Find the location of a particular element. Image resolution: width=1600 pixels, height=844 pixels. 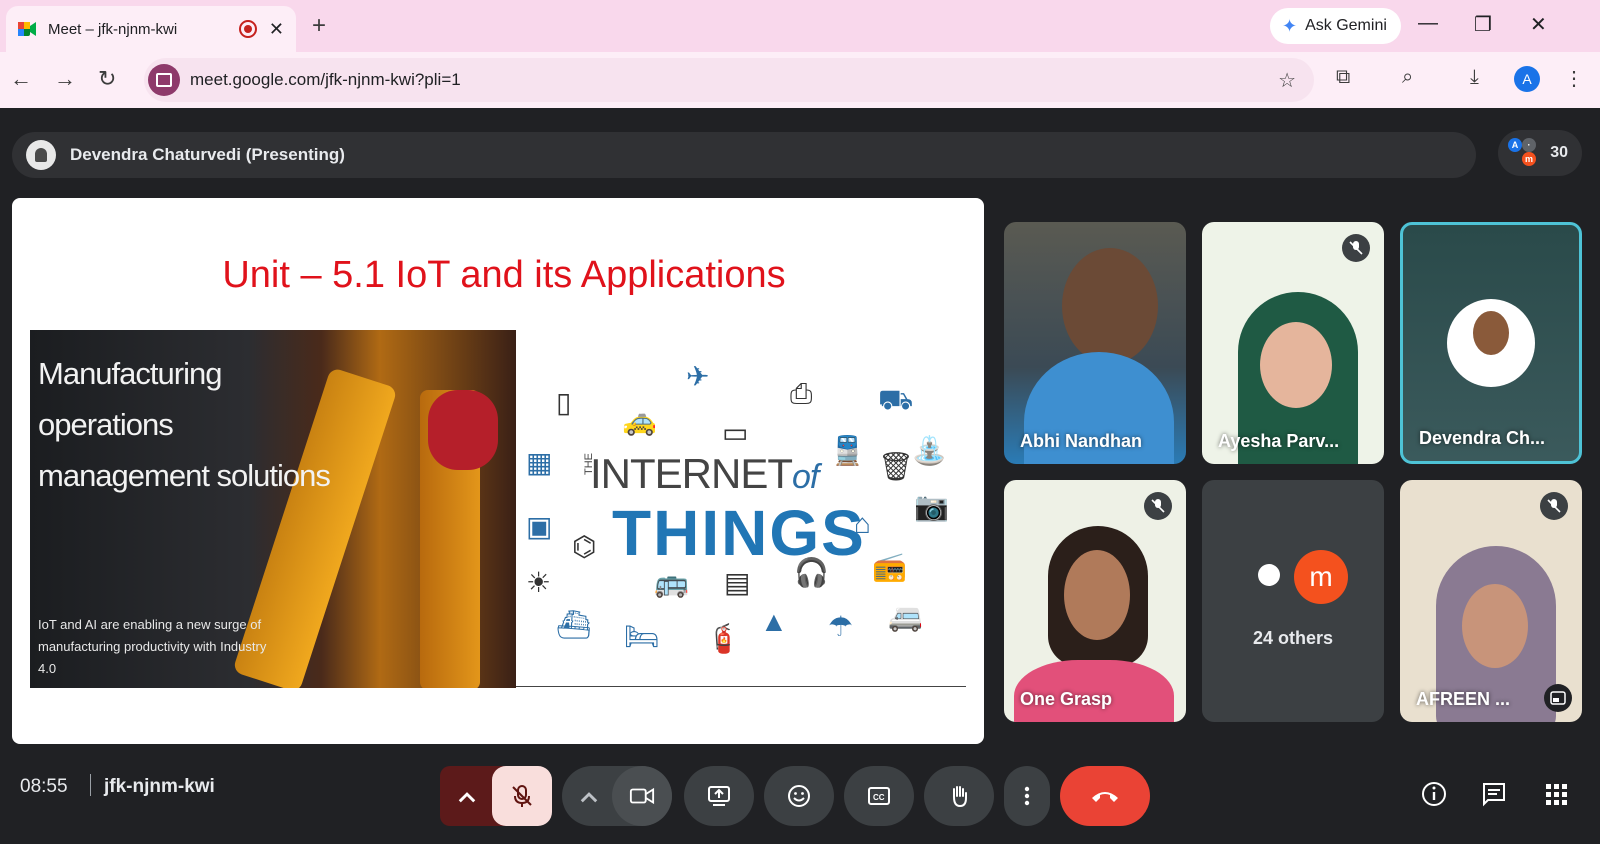

camera-icon: ▣ is located at coordinates (539, 526).